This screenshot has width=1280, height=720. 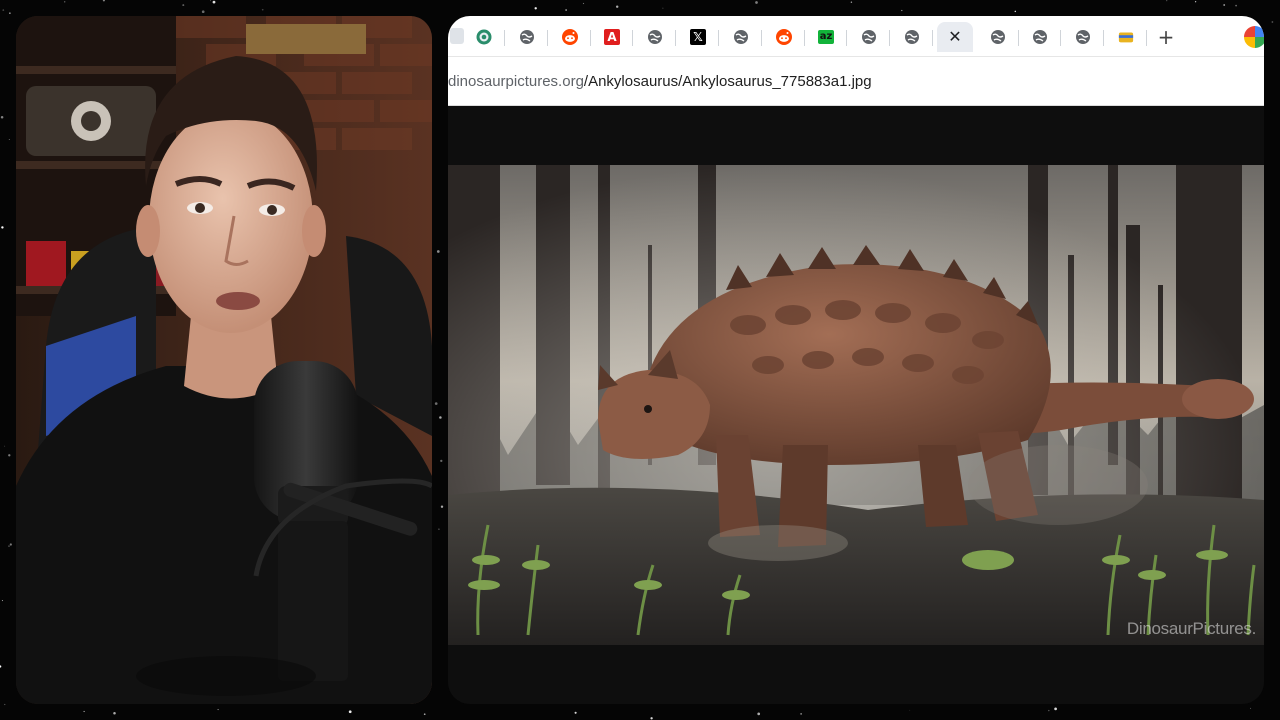 What do you see at coordinates (516, 81) in the screenshot?
I see `url-domain: dinosaurpictures.org` at bounding box center [516, 81].